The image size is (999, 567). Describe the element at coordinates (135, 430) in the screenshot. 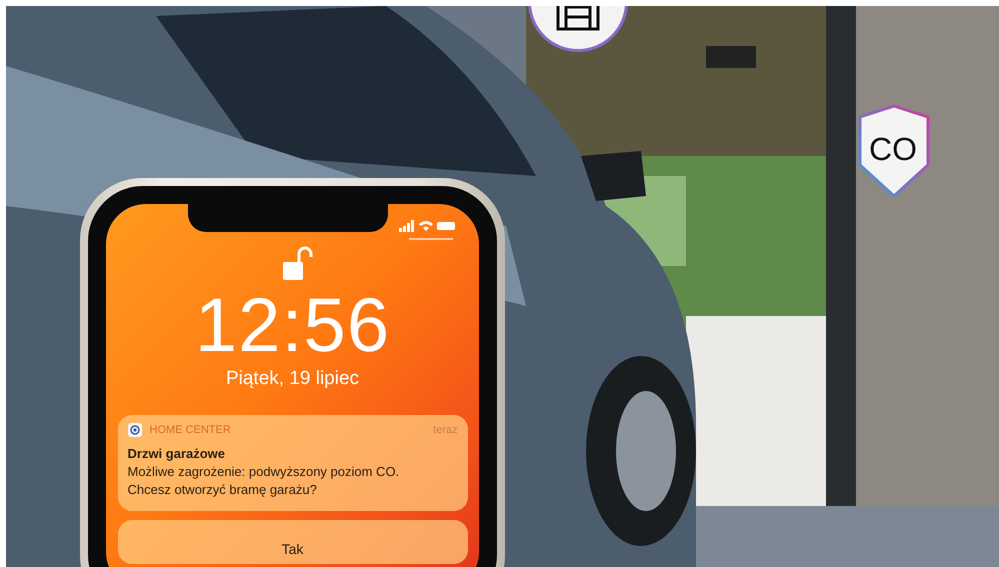

I see `app-icon` at that location.